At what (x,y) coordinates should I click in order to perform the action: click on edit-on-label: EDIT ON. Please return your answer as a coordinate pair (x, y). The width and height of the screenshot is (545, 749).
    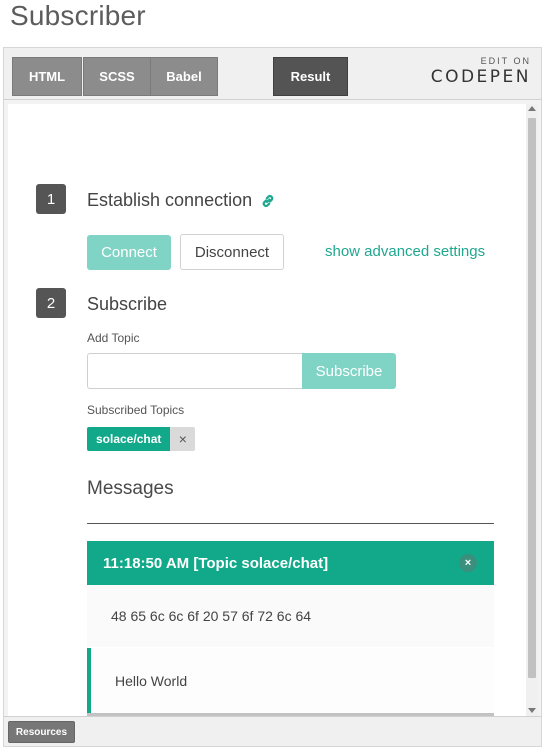
    Looking at the image, I should click on (505, 61).